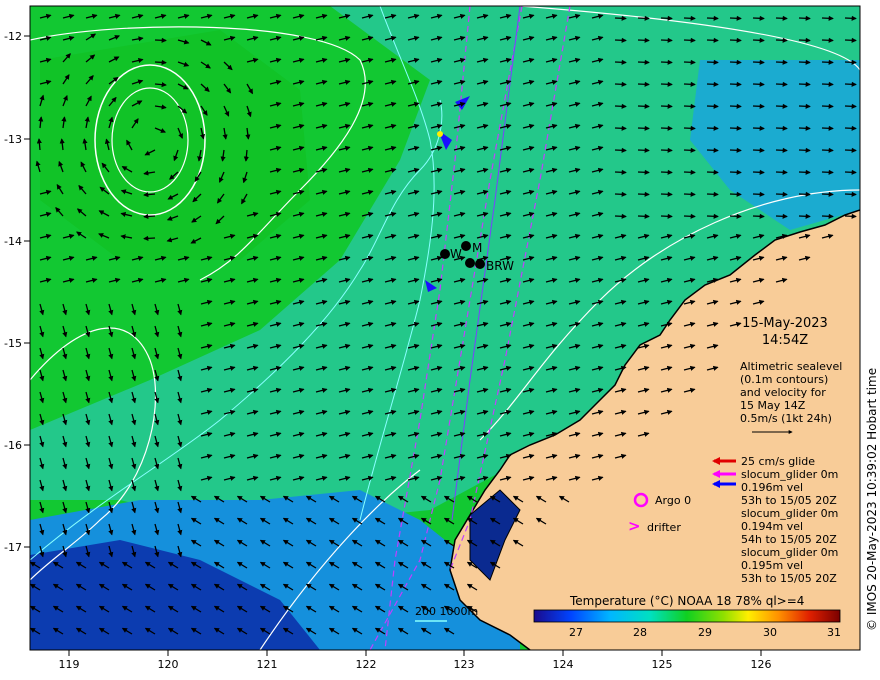 This screenshot has width=880, height=680. What do you see at coordinates (13, 36) in the screenshot?
I see `y-tick-label: -12` at bounding box center [13, 36].